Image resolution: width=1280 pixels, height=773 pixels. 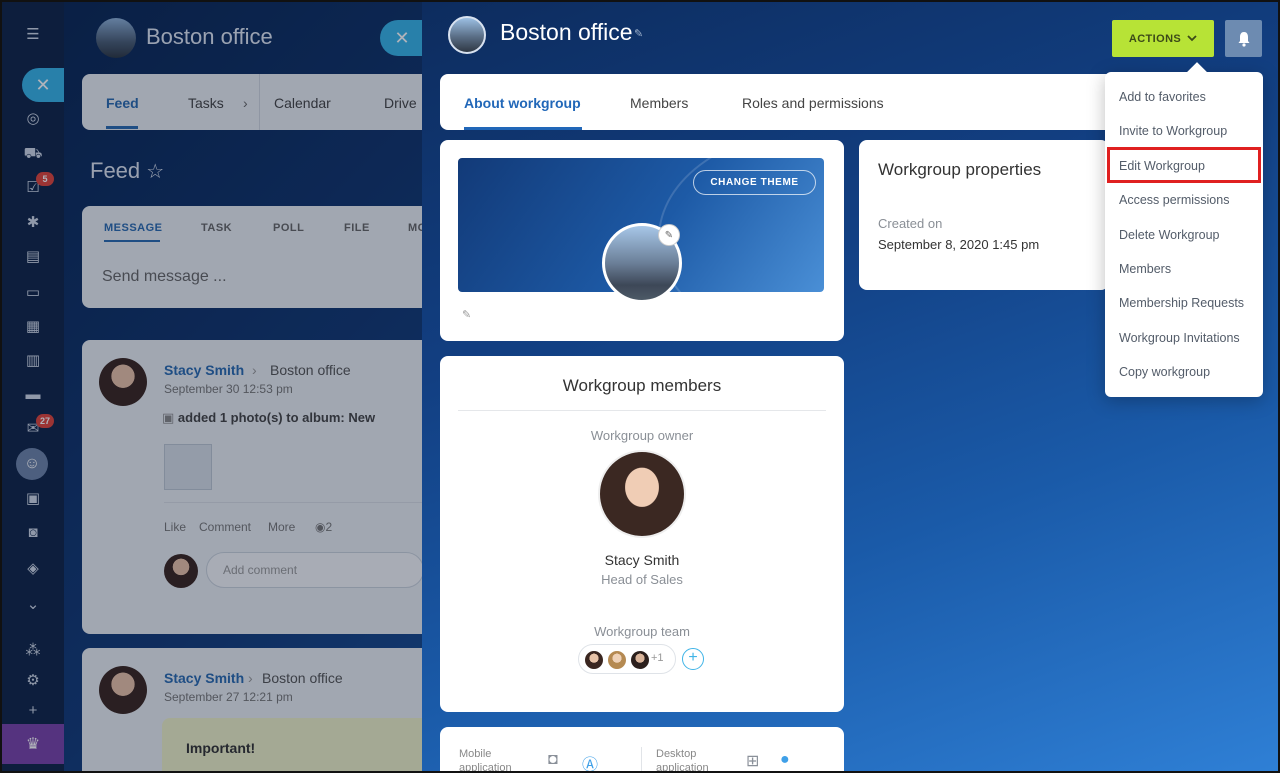 What do you see at coordinates (33, 744) in the screenshot?
I see `crown-icon: ♛` at bounding box center [33, 744].